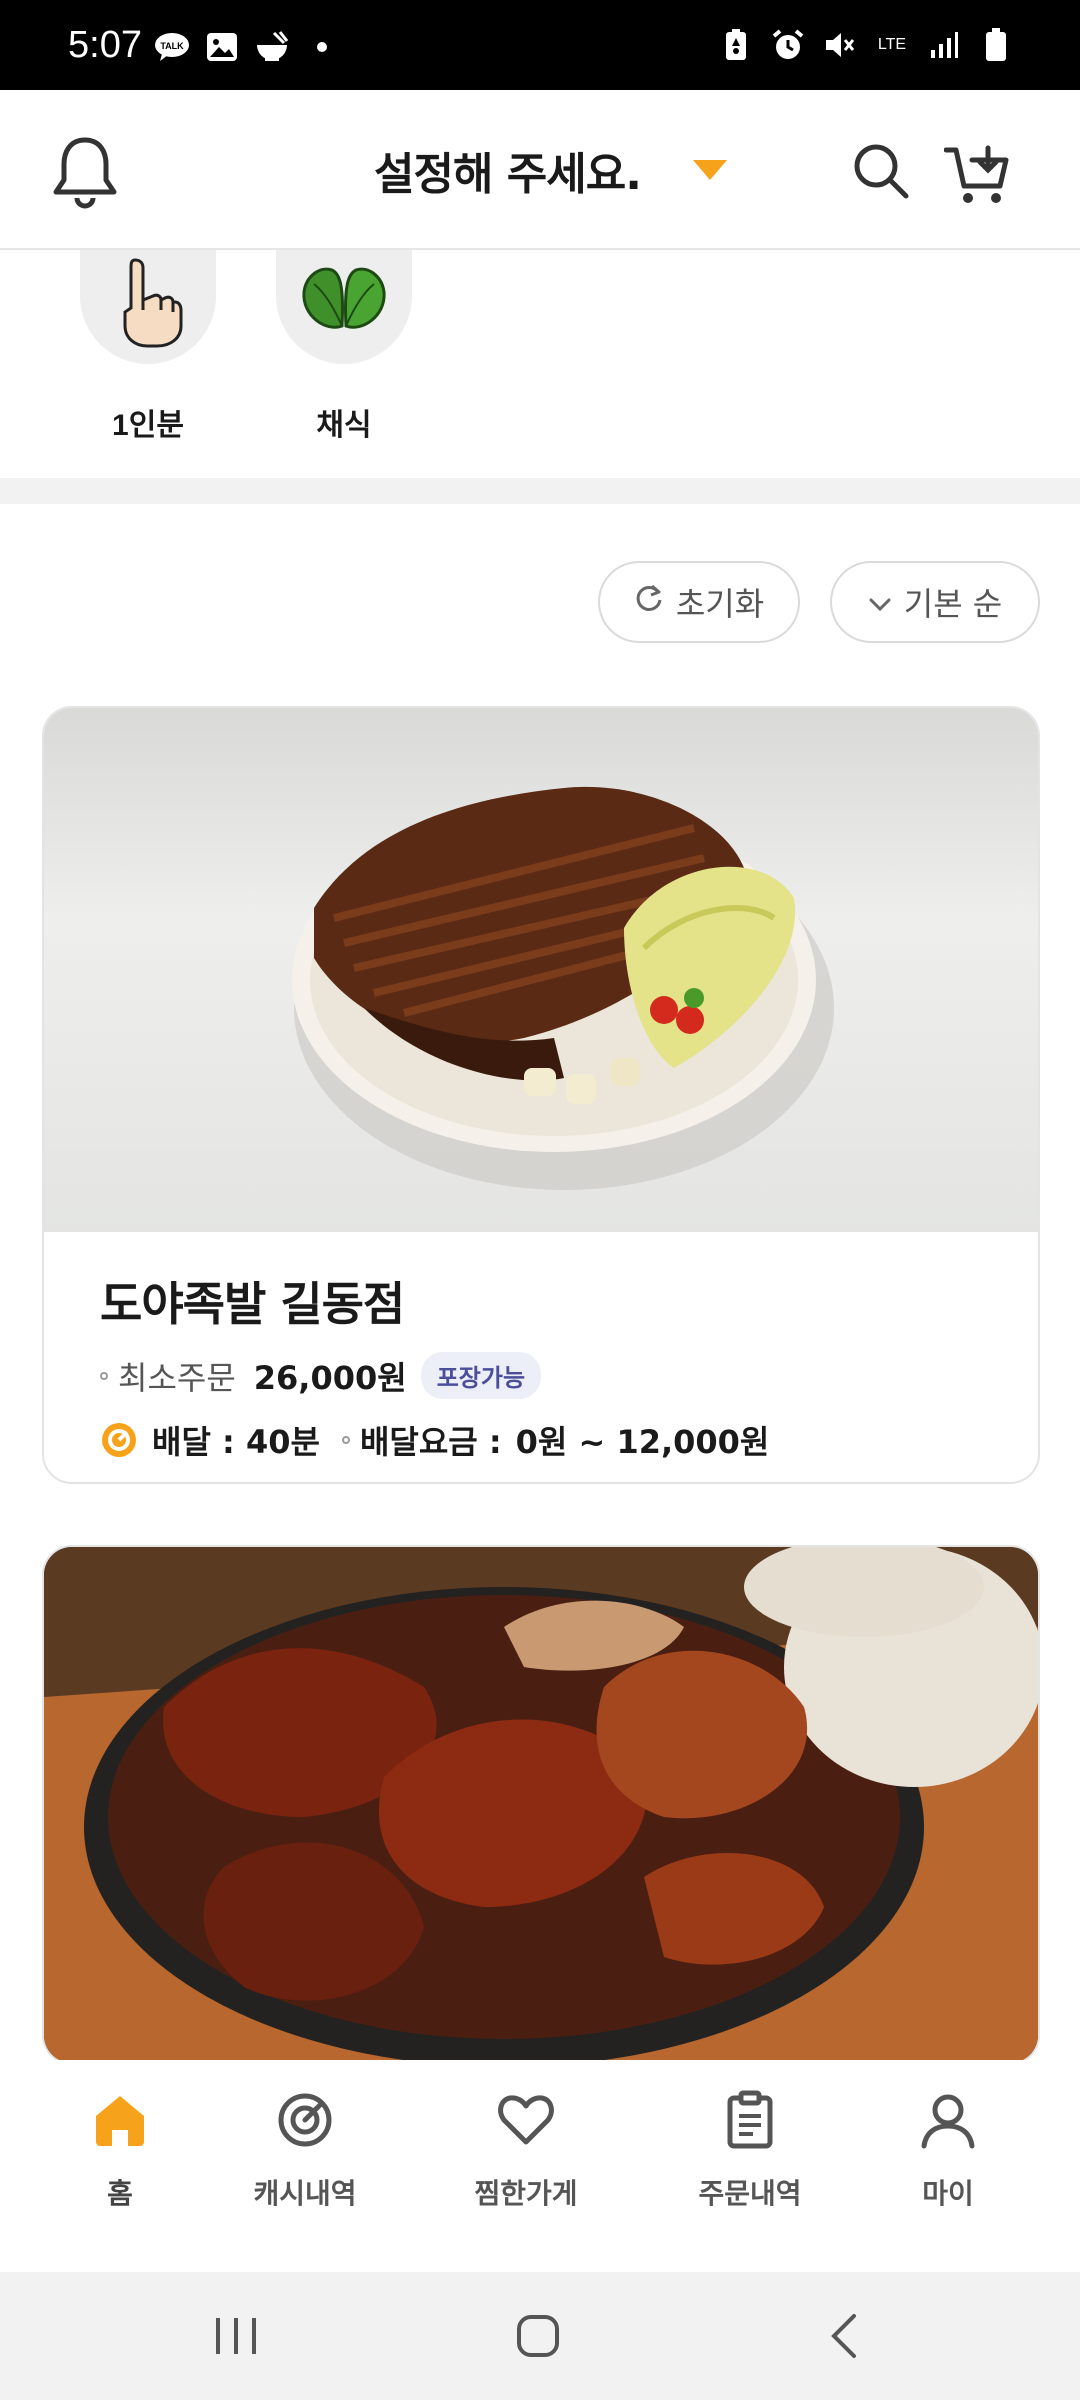 This screenshot has height=2400, width=1080. I want to click on cart-icon, so click(976, 175).